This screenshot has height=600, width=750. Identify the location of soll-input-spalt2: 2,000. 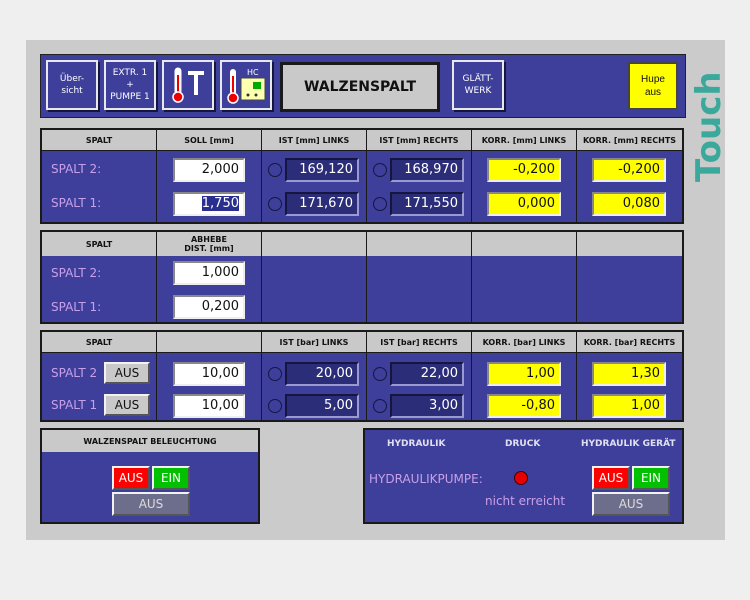
(209, 170).